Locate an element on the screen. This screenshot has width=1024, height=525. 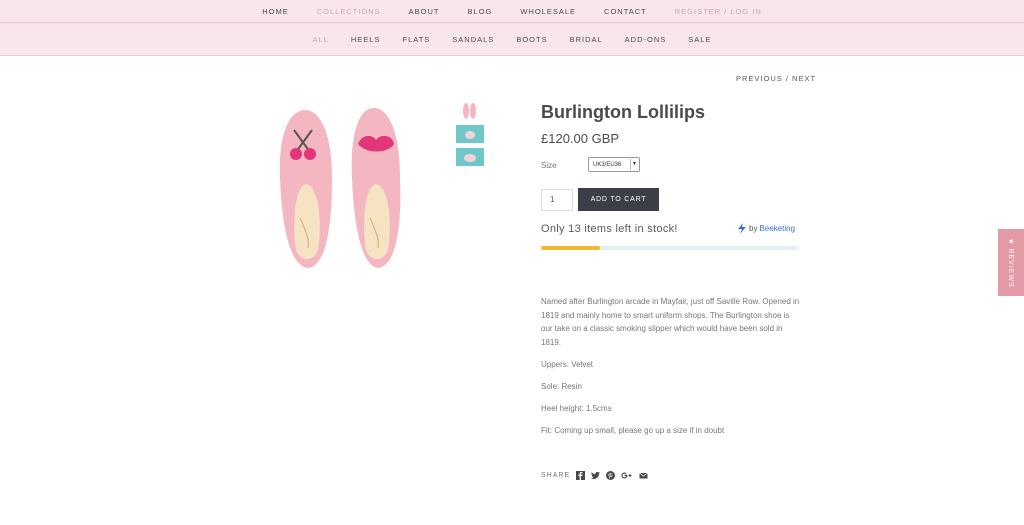
next-link: NEXT is located at coordinates (804, 78).